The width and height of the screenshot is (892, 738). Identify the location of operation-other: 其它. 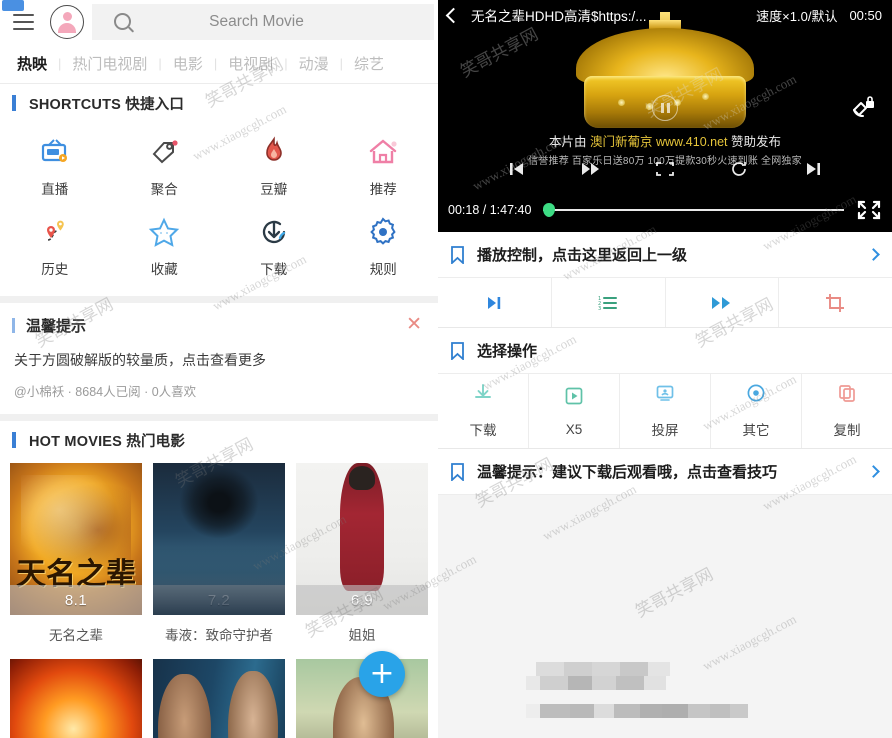
(756, 411).